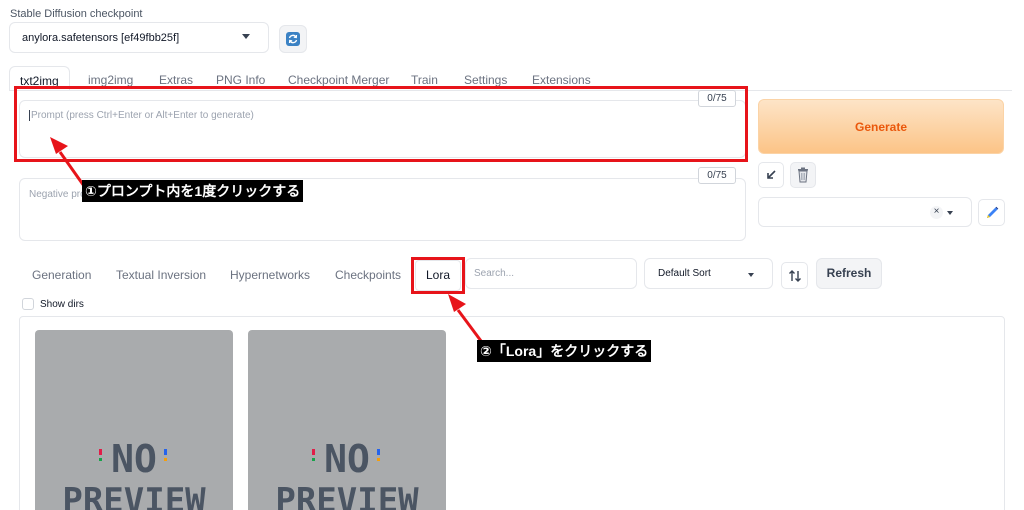 This screenshot has width=1024, height=510. I want to click on annotation-step1-label: ①プロンプト内を1度クリックする, so click(193, 191).